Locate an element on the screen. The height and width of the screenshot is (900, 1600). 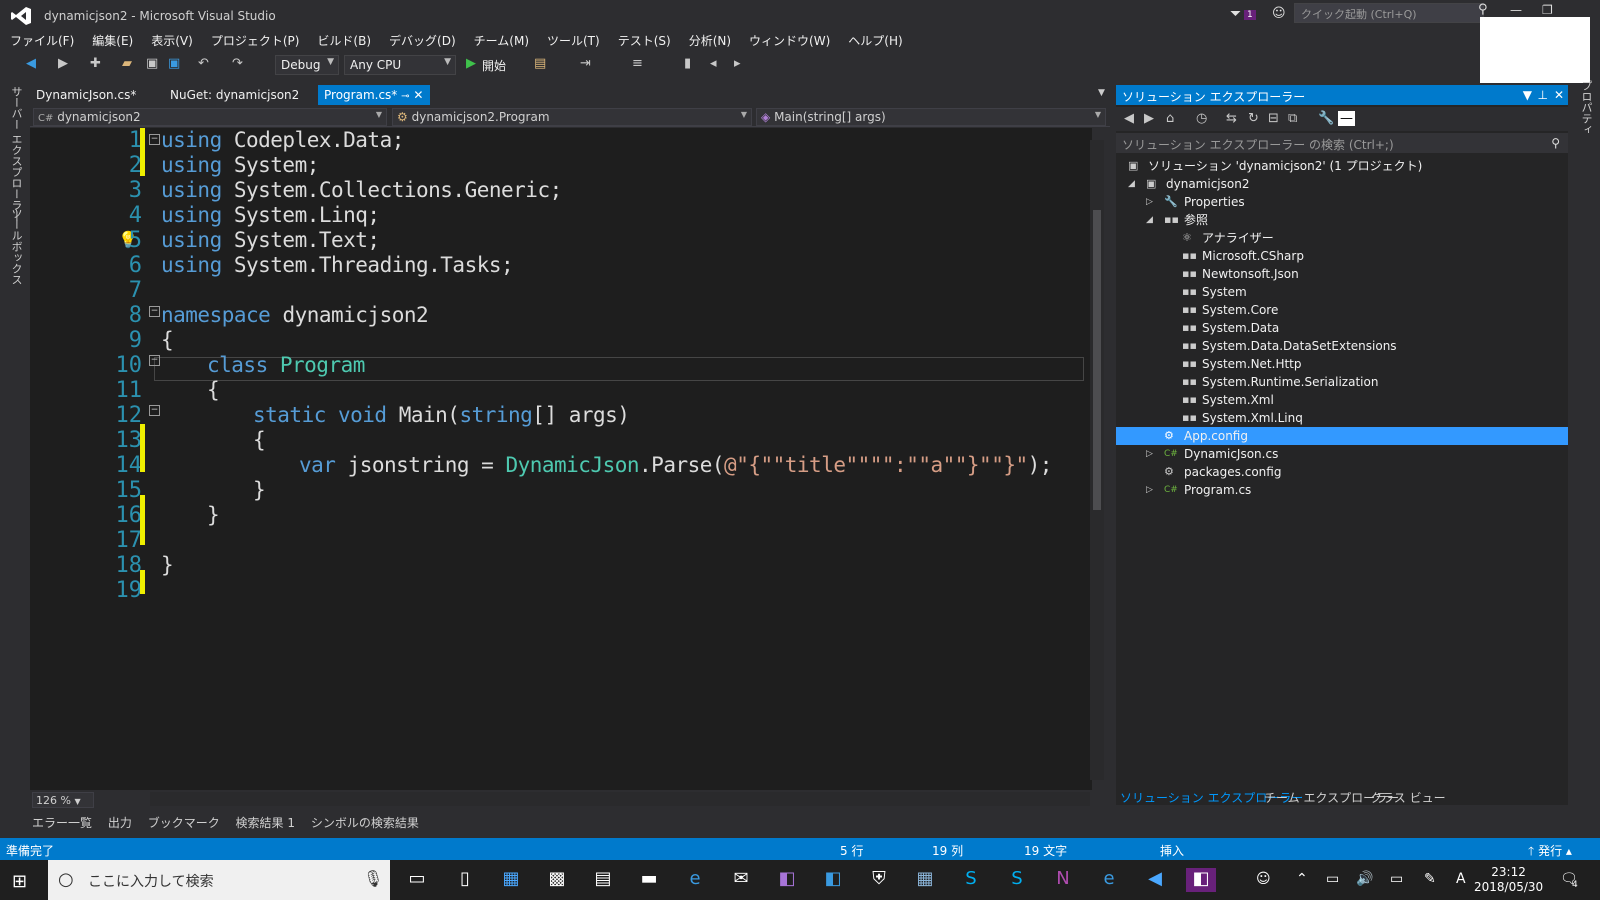
remote-desktop-icon: ▦ is located at coordinates (511, 880).